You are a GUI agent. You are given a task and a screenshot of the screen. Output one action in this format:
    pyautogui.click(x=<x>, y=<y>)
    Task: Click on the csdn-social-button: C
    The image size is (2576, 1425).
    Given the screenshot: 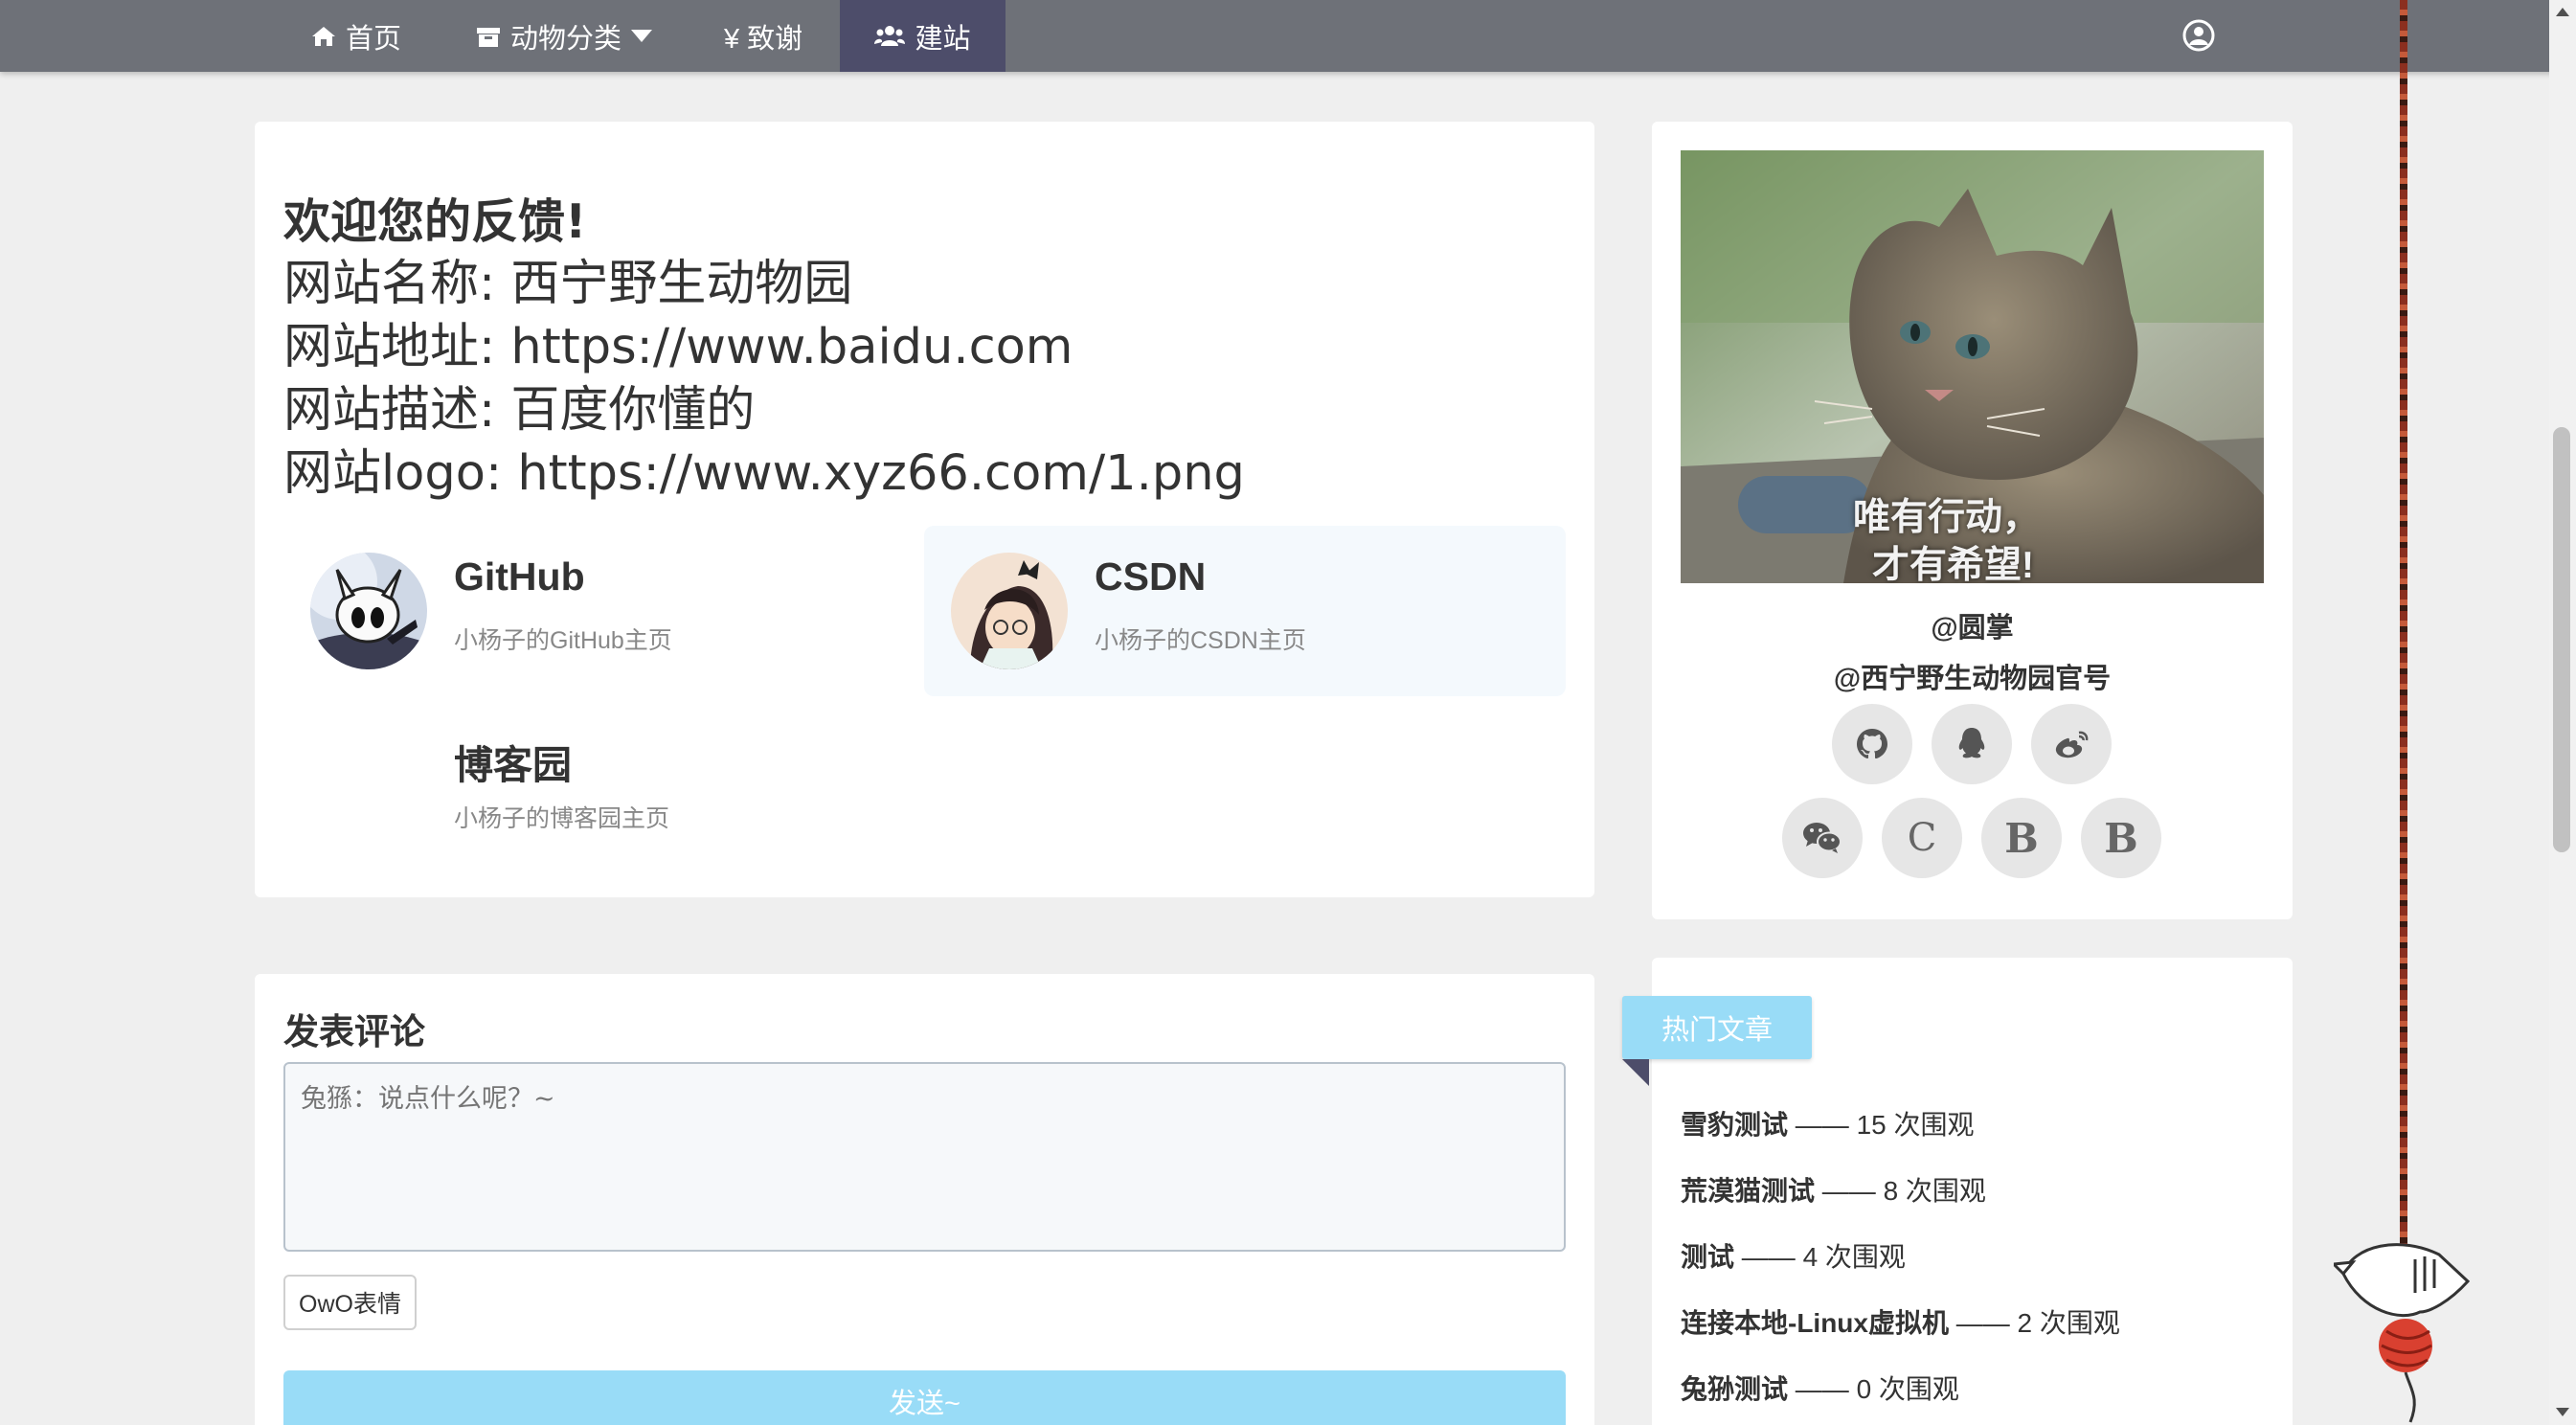 What is the action you would take?
    pyautogui.click(x=1922, y=838)
    